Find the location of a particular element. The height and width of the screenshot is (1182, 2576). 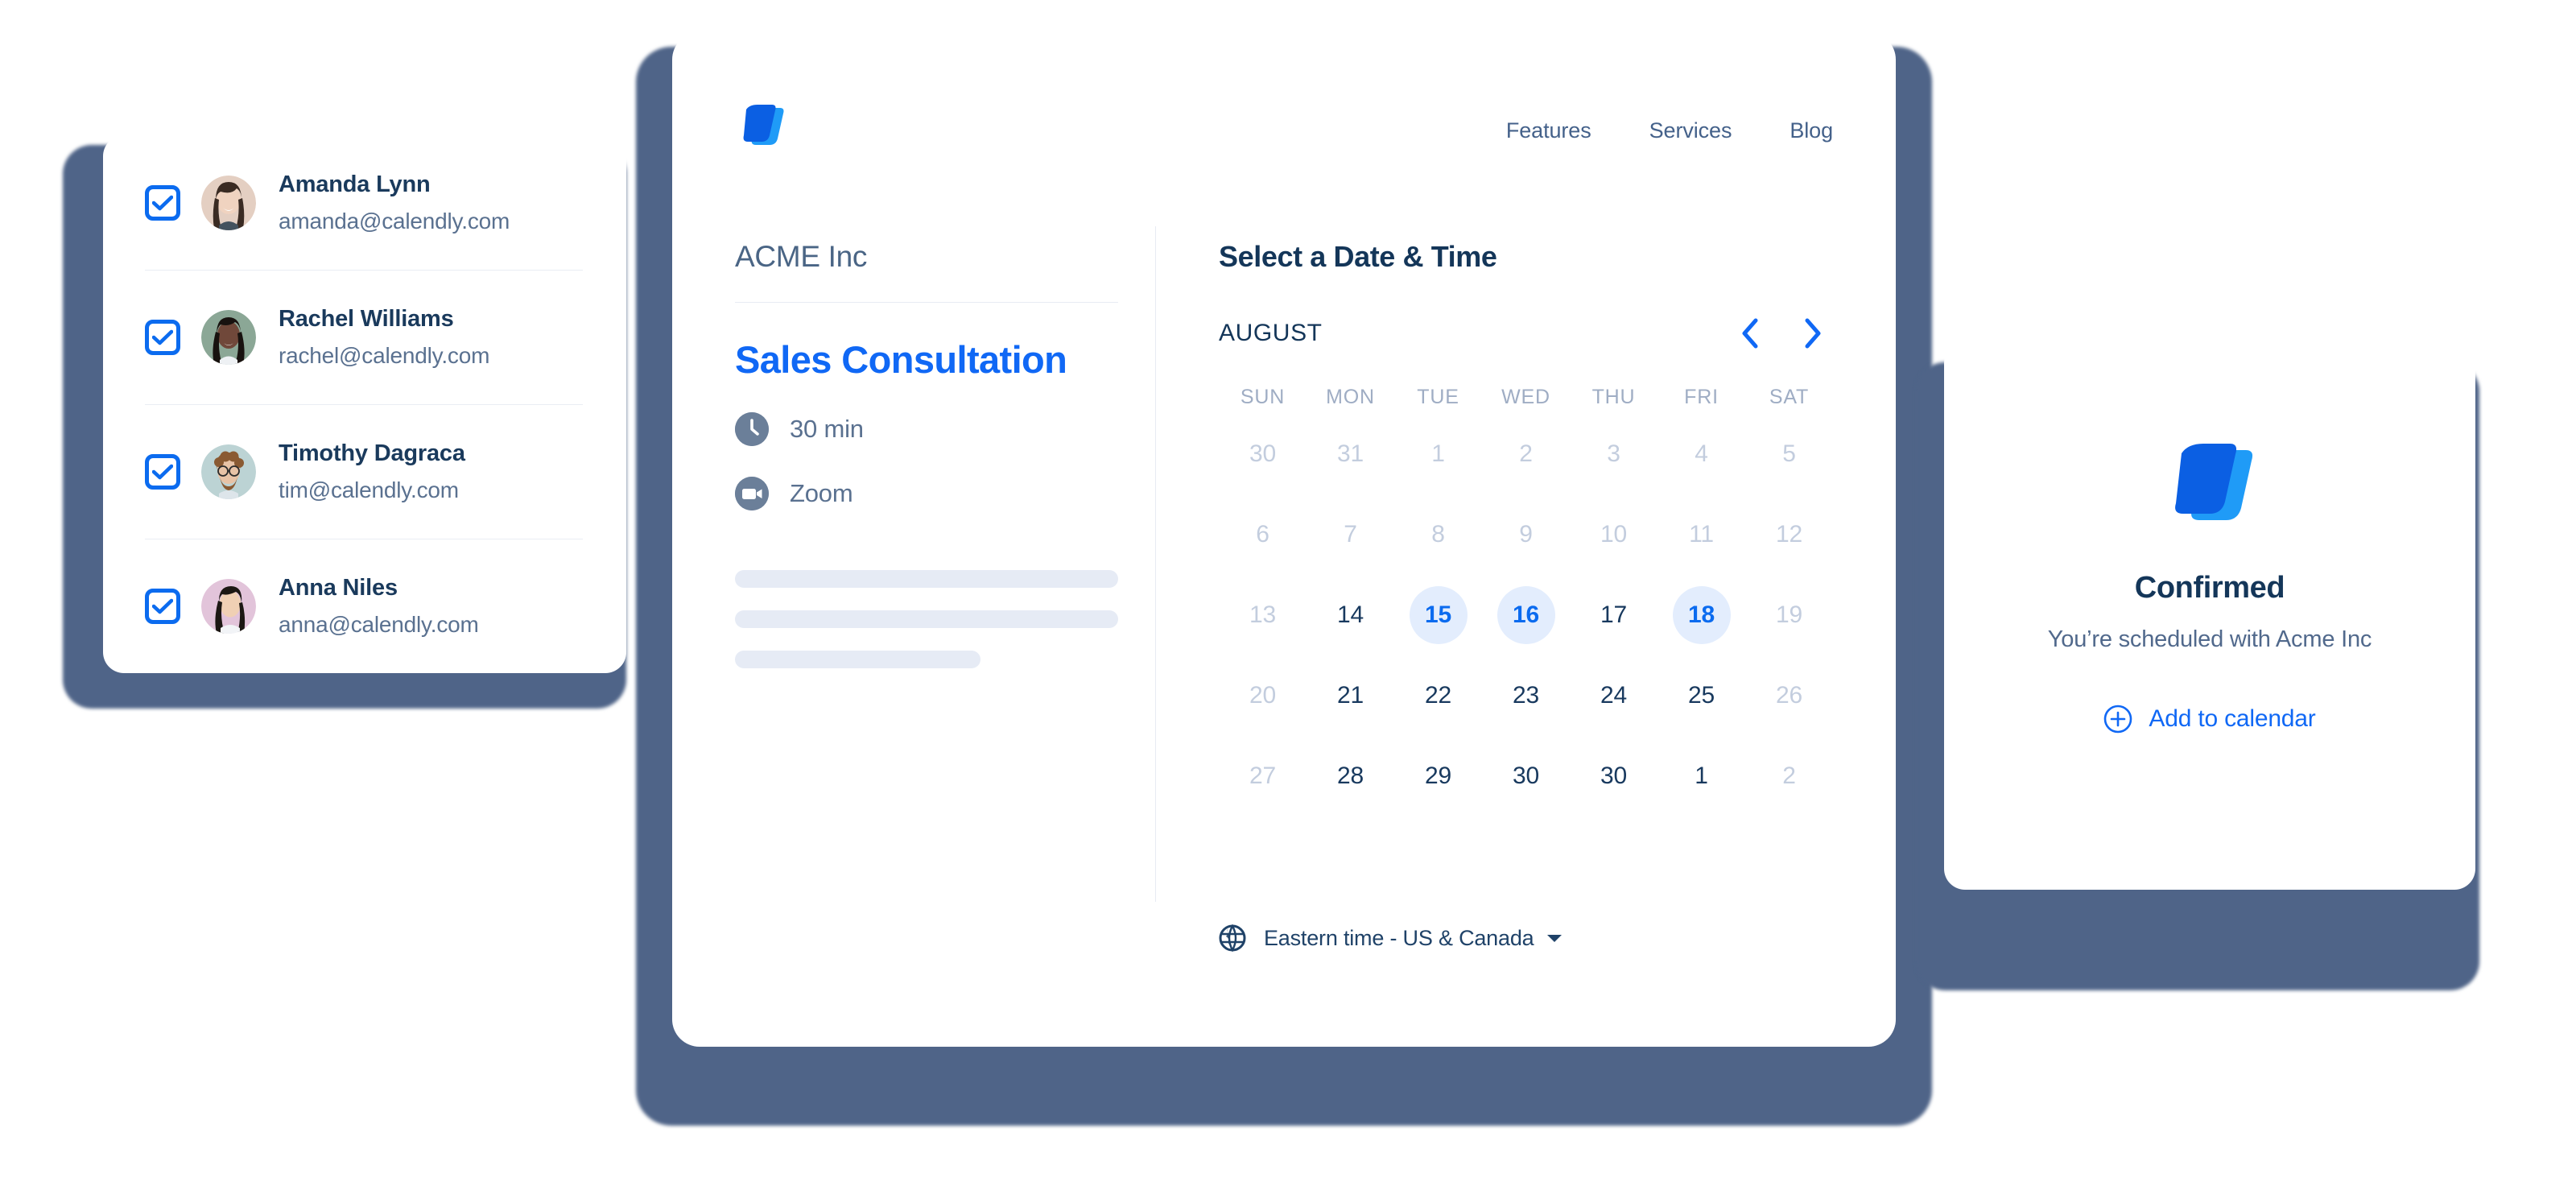

calendar-day-25: 25 is located at coordinates (1702, 696).